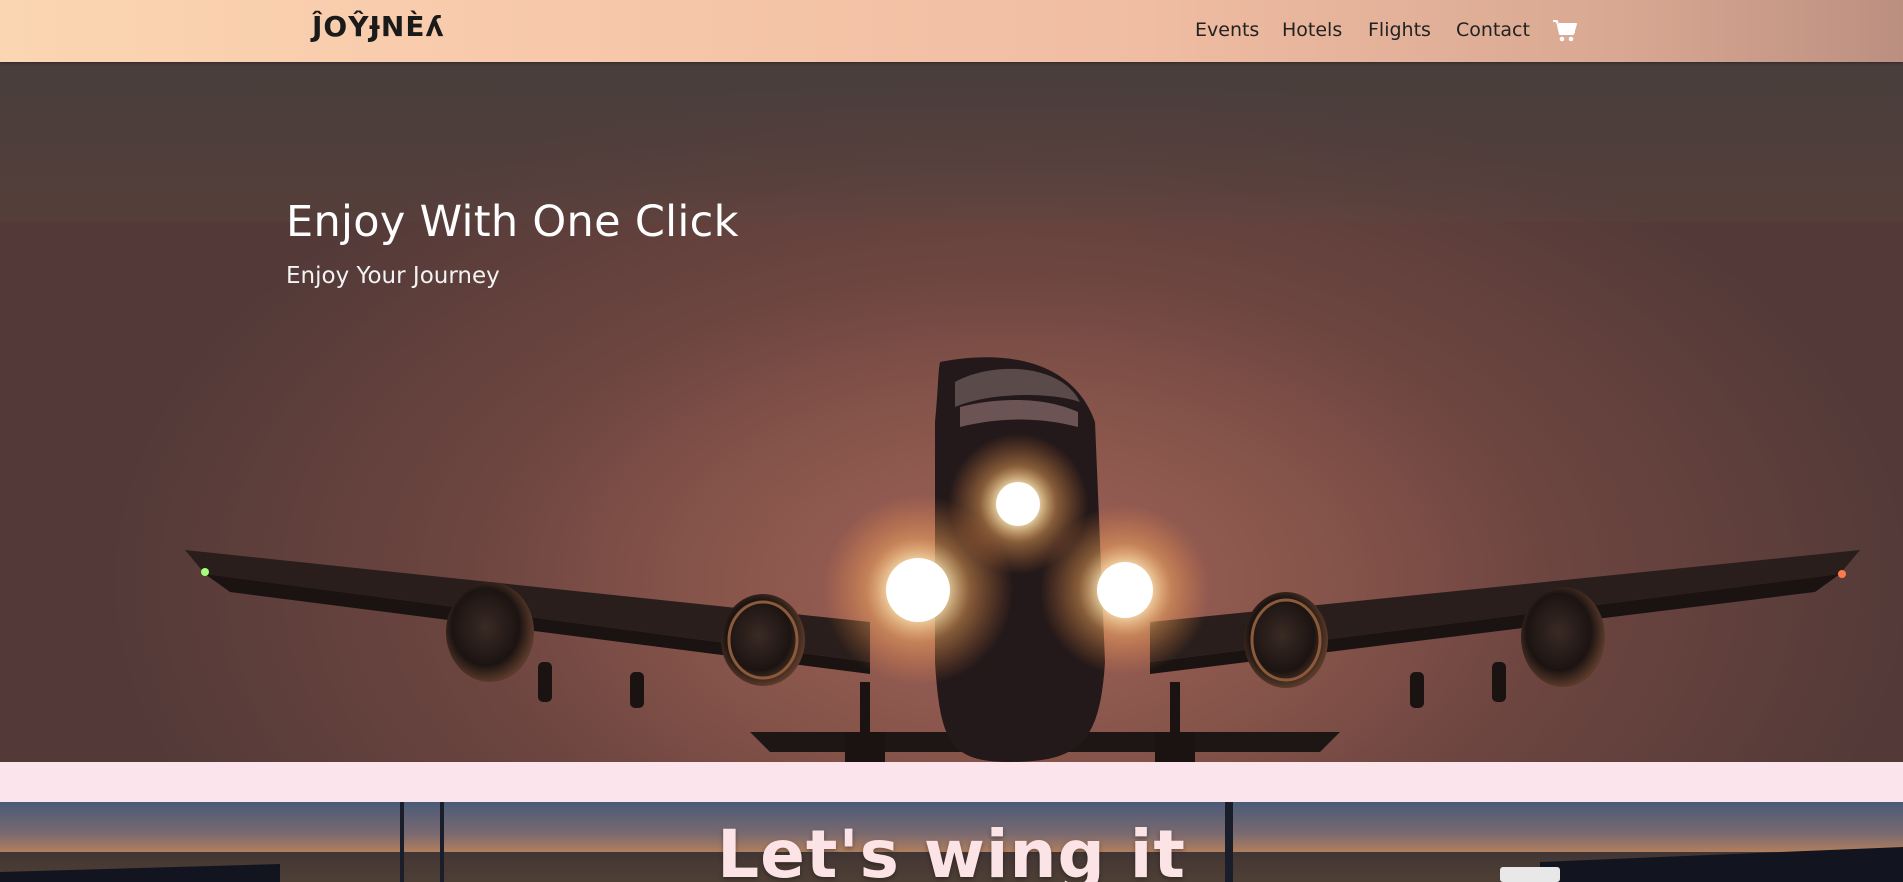 This screenshot has height=882, width=1903. What do you see at coordinates (1227, 30) in the screenshot?
I see `nav-link-events: Events` at bounding box center [1227, 30].